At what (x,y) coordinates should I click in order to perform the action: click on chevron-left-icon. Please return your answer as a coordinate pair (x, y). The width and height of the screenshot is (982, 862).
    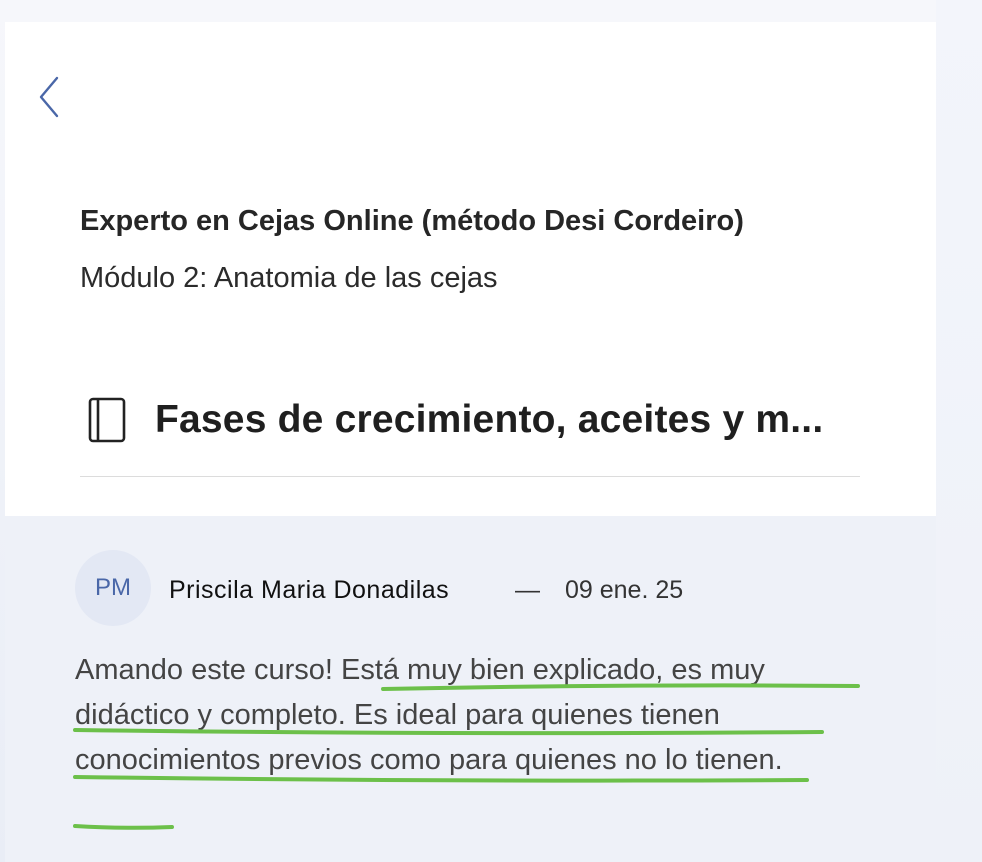
    Looking at the image, I should click on (49, 97).